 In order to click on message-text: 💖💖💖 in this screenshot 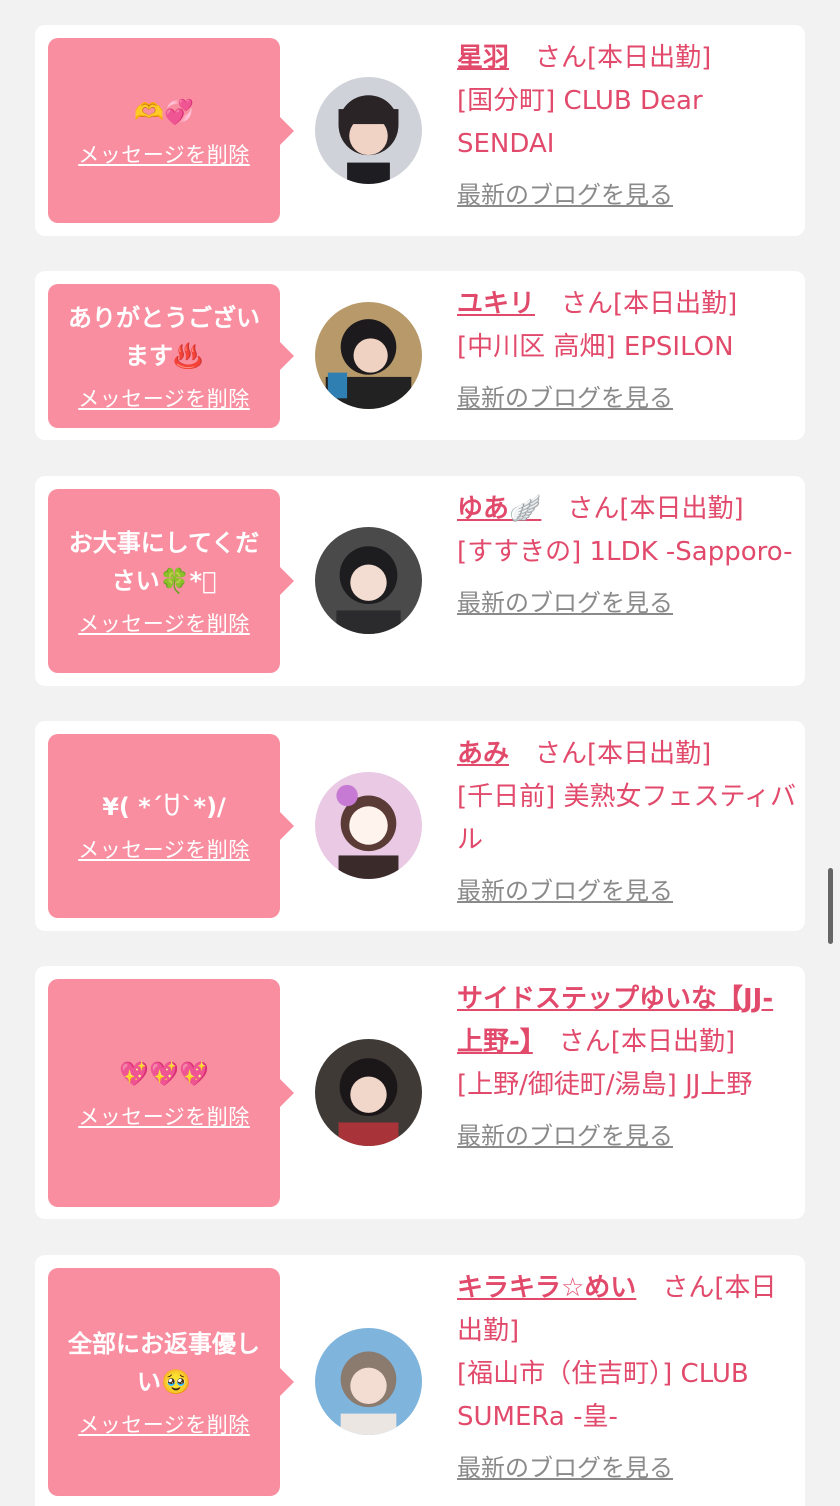, I will do `click(164, 1074)`.